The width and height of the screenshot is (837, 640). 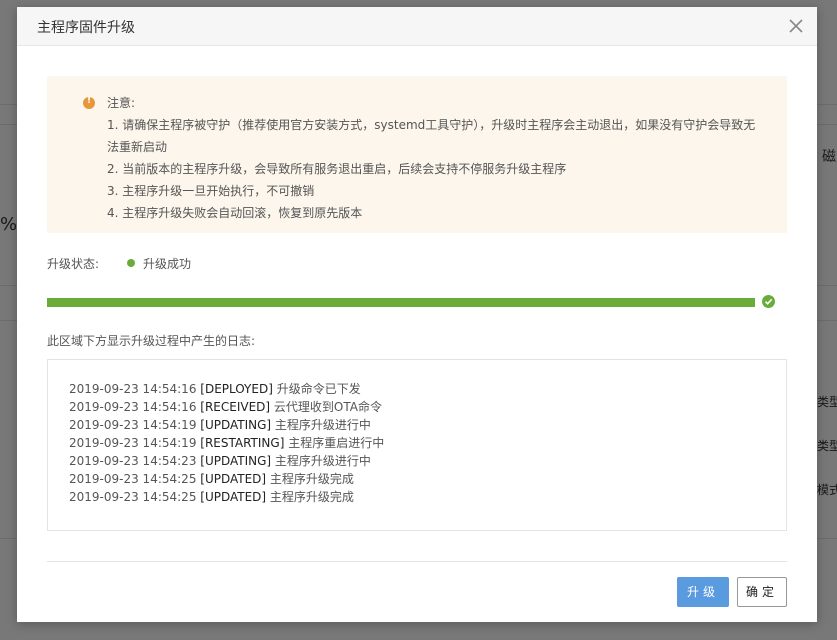 I want to click on notice-item: 4. 主程序升级失败会自动回滚，恢复到原先版本, so click(x=235, y=213).